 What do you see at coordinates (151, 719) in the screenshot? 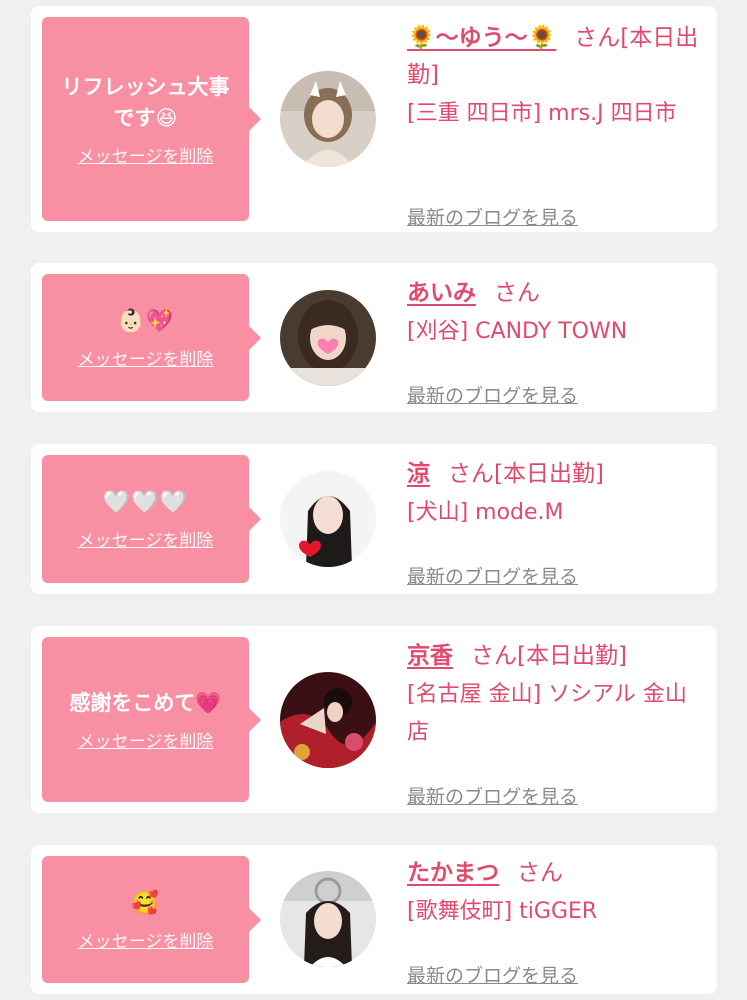
I see `message-bubble: 感謝をこめて💗 メッセージを削除` at bounding box center [151, 719].